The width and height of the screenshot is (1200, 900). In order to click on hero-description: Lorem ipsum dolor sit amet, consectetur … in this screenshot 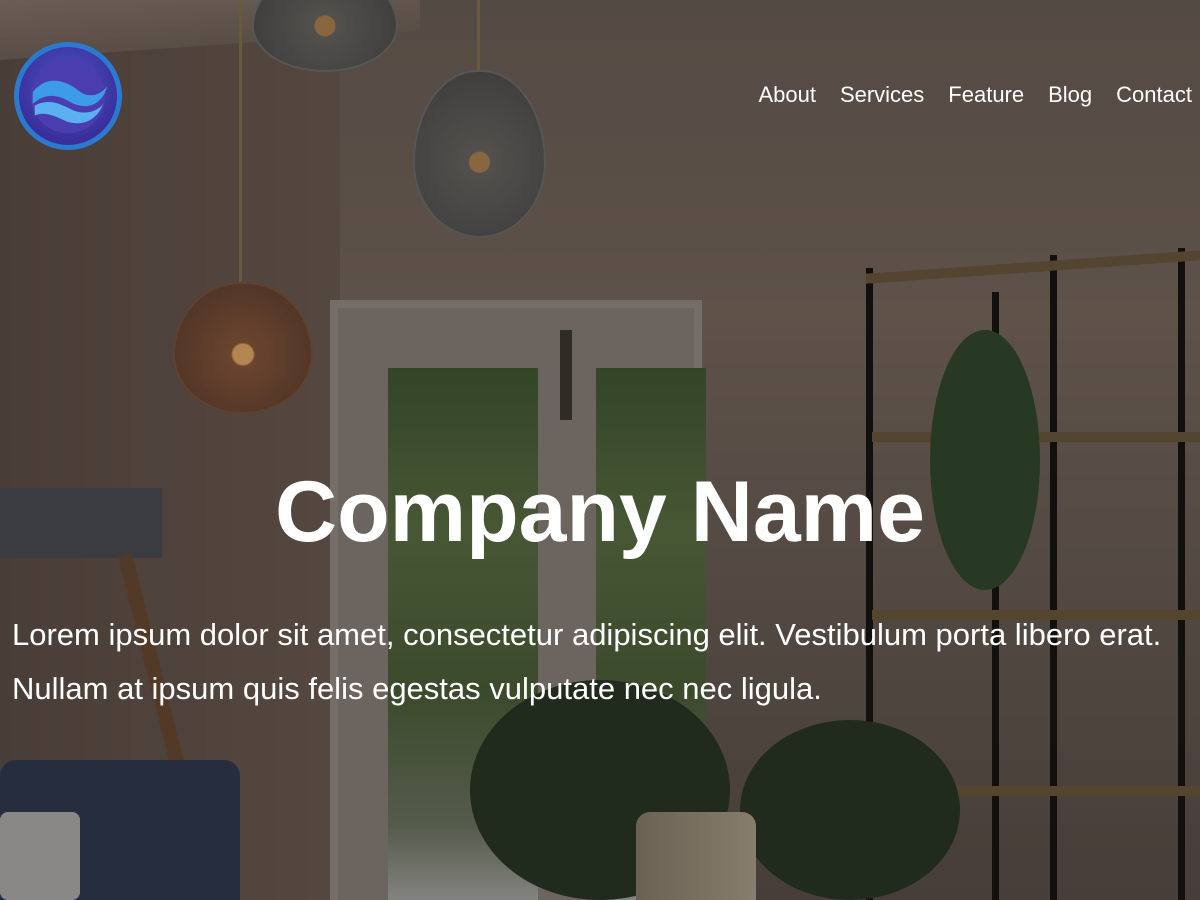, I will do `click(587, 661)`.